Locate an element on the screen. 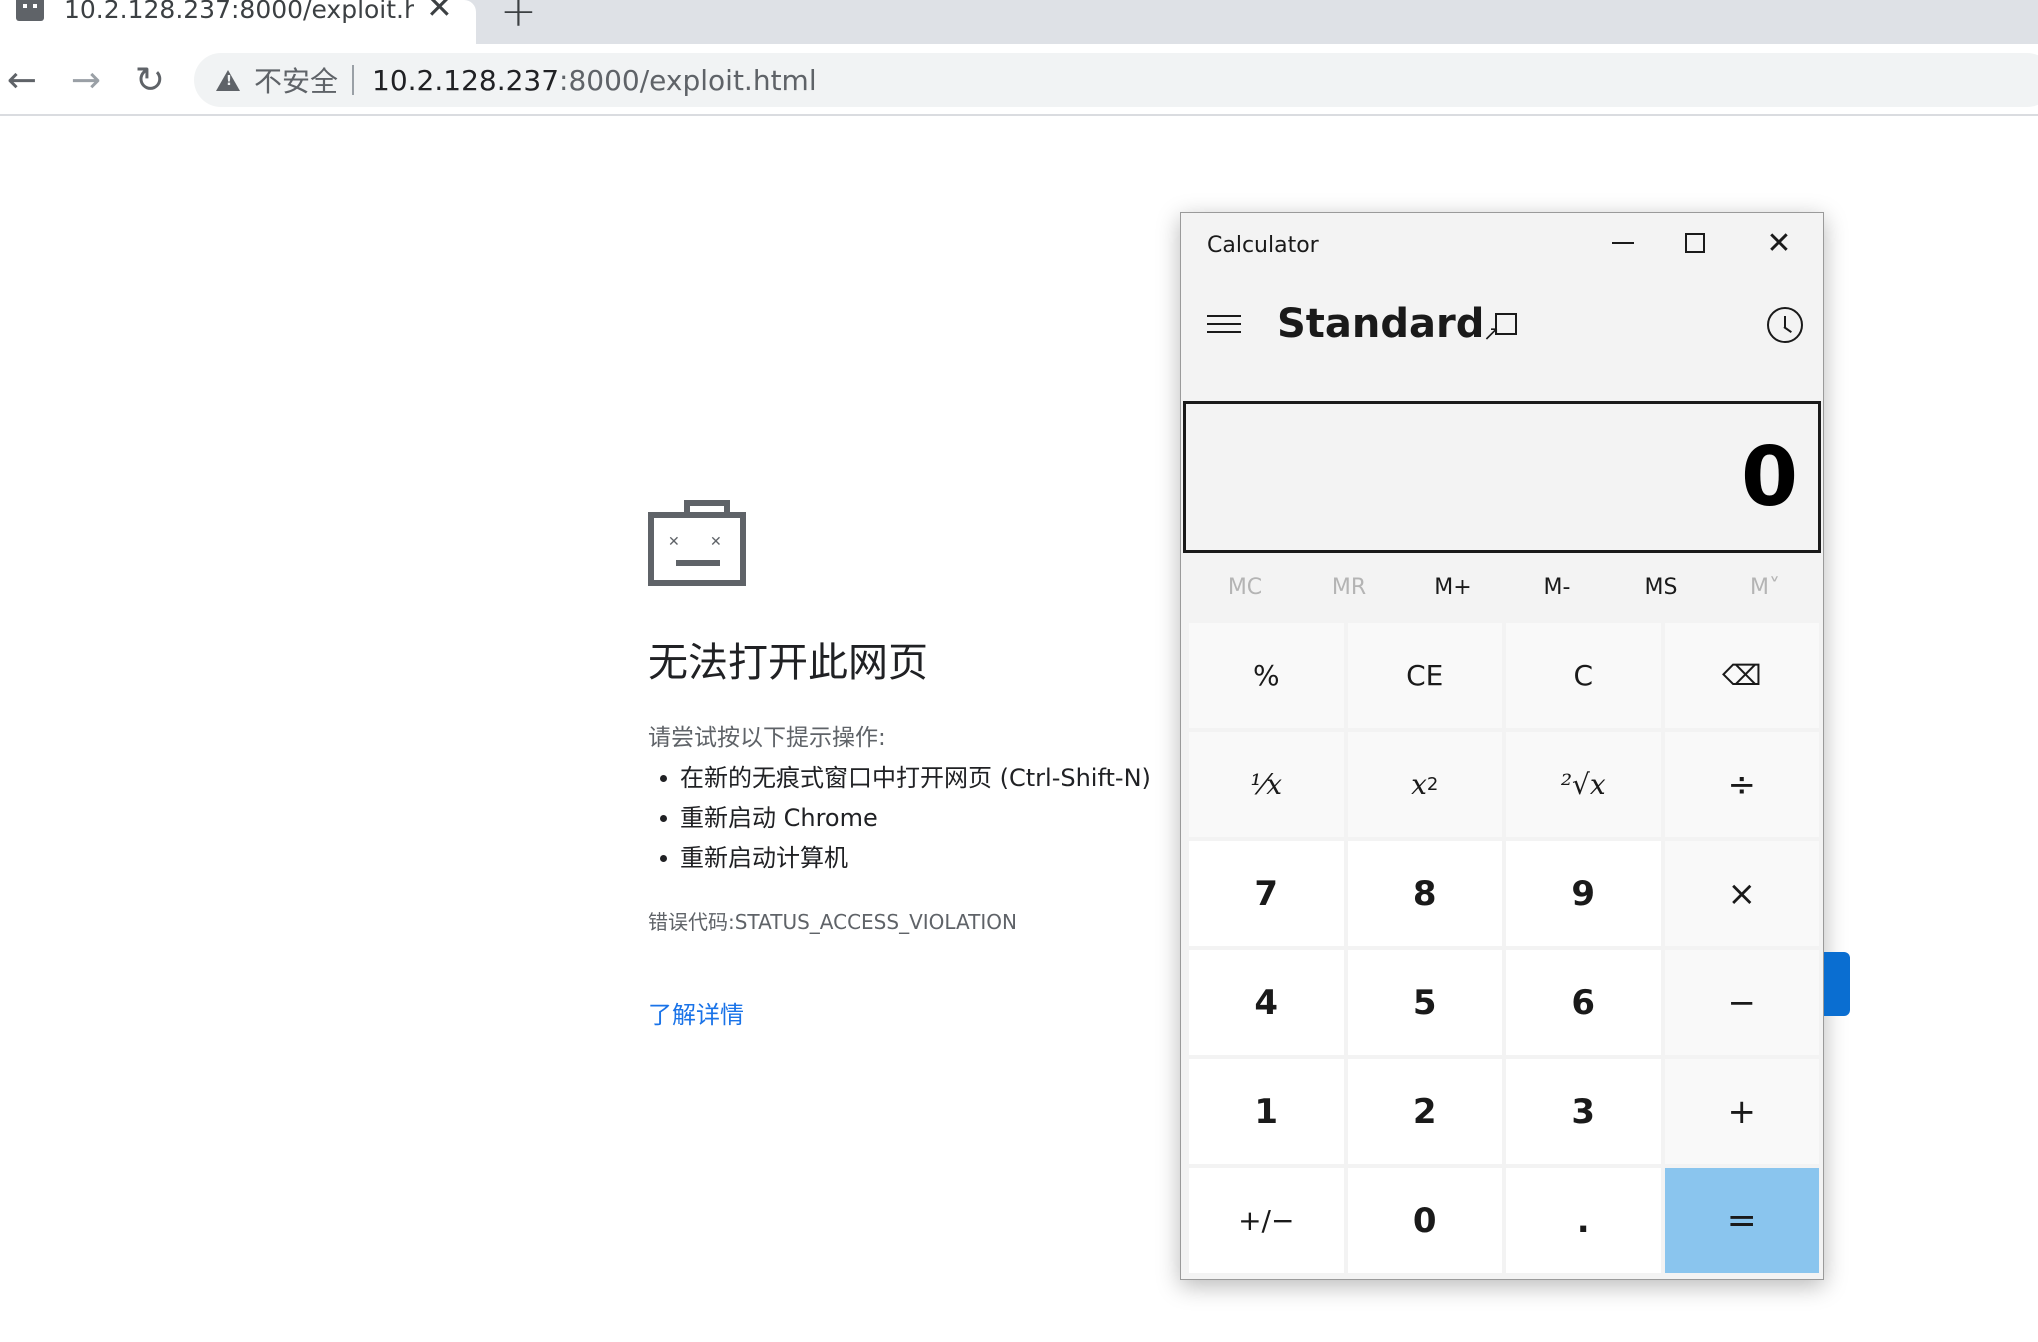 This screenshot has height=1342, width=2038. tab-close-icon: ✕ is located at coordinates (439, 13).